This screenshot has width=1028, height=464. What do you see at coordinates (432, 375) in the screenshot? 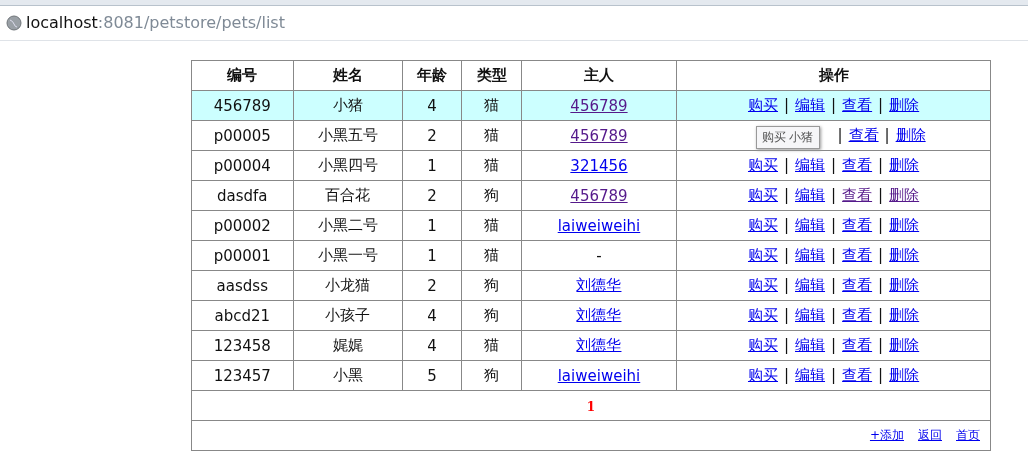
I see `table-cell: 5` at bounding box center [432, 375].